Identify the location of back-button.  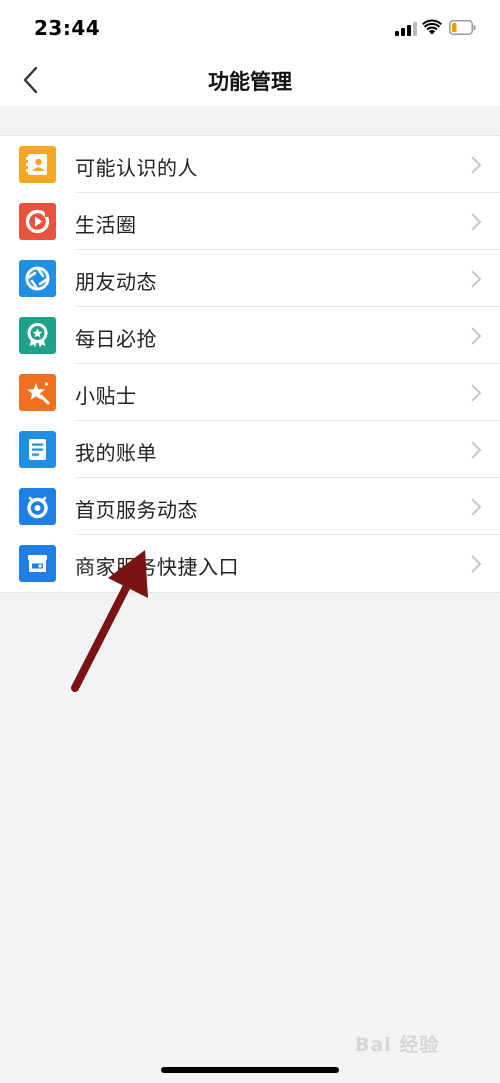
(31, 81).